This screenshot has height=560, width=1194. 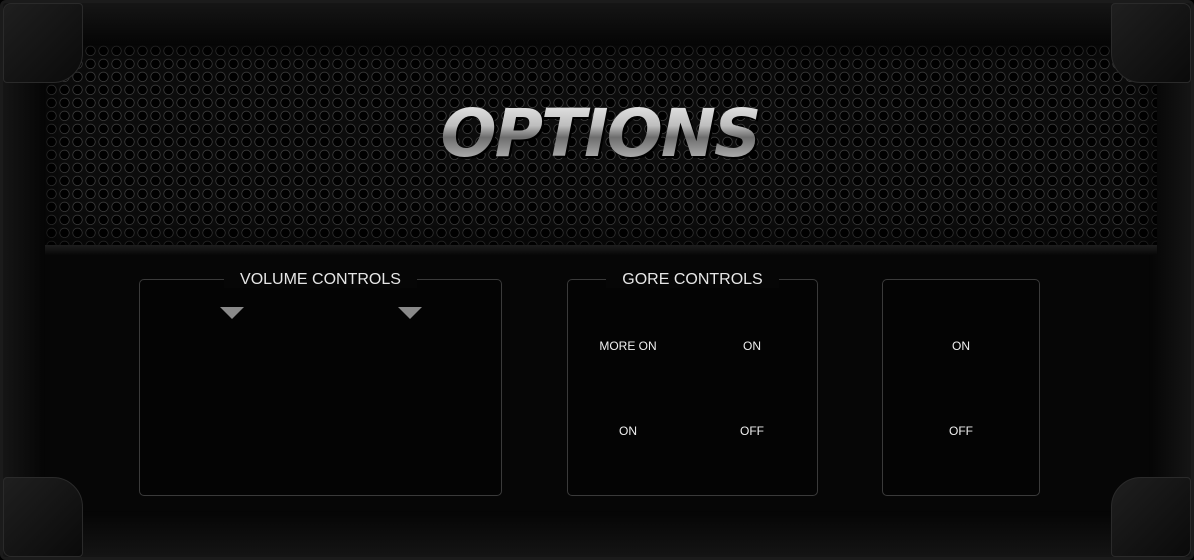 I want to click on frame-bottom, so click(x=597, y=534).